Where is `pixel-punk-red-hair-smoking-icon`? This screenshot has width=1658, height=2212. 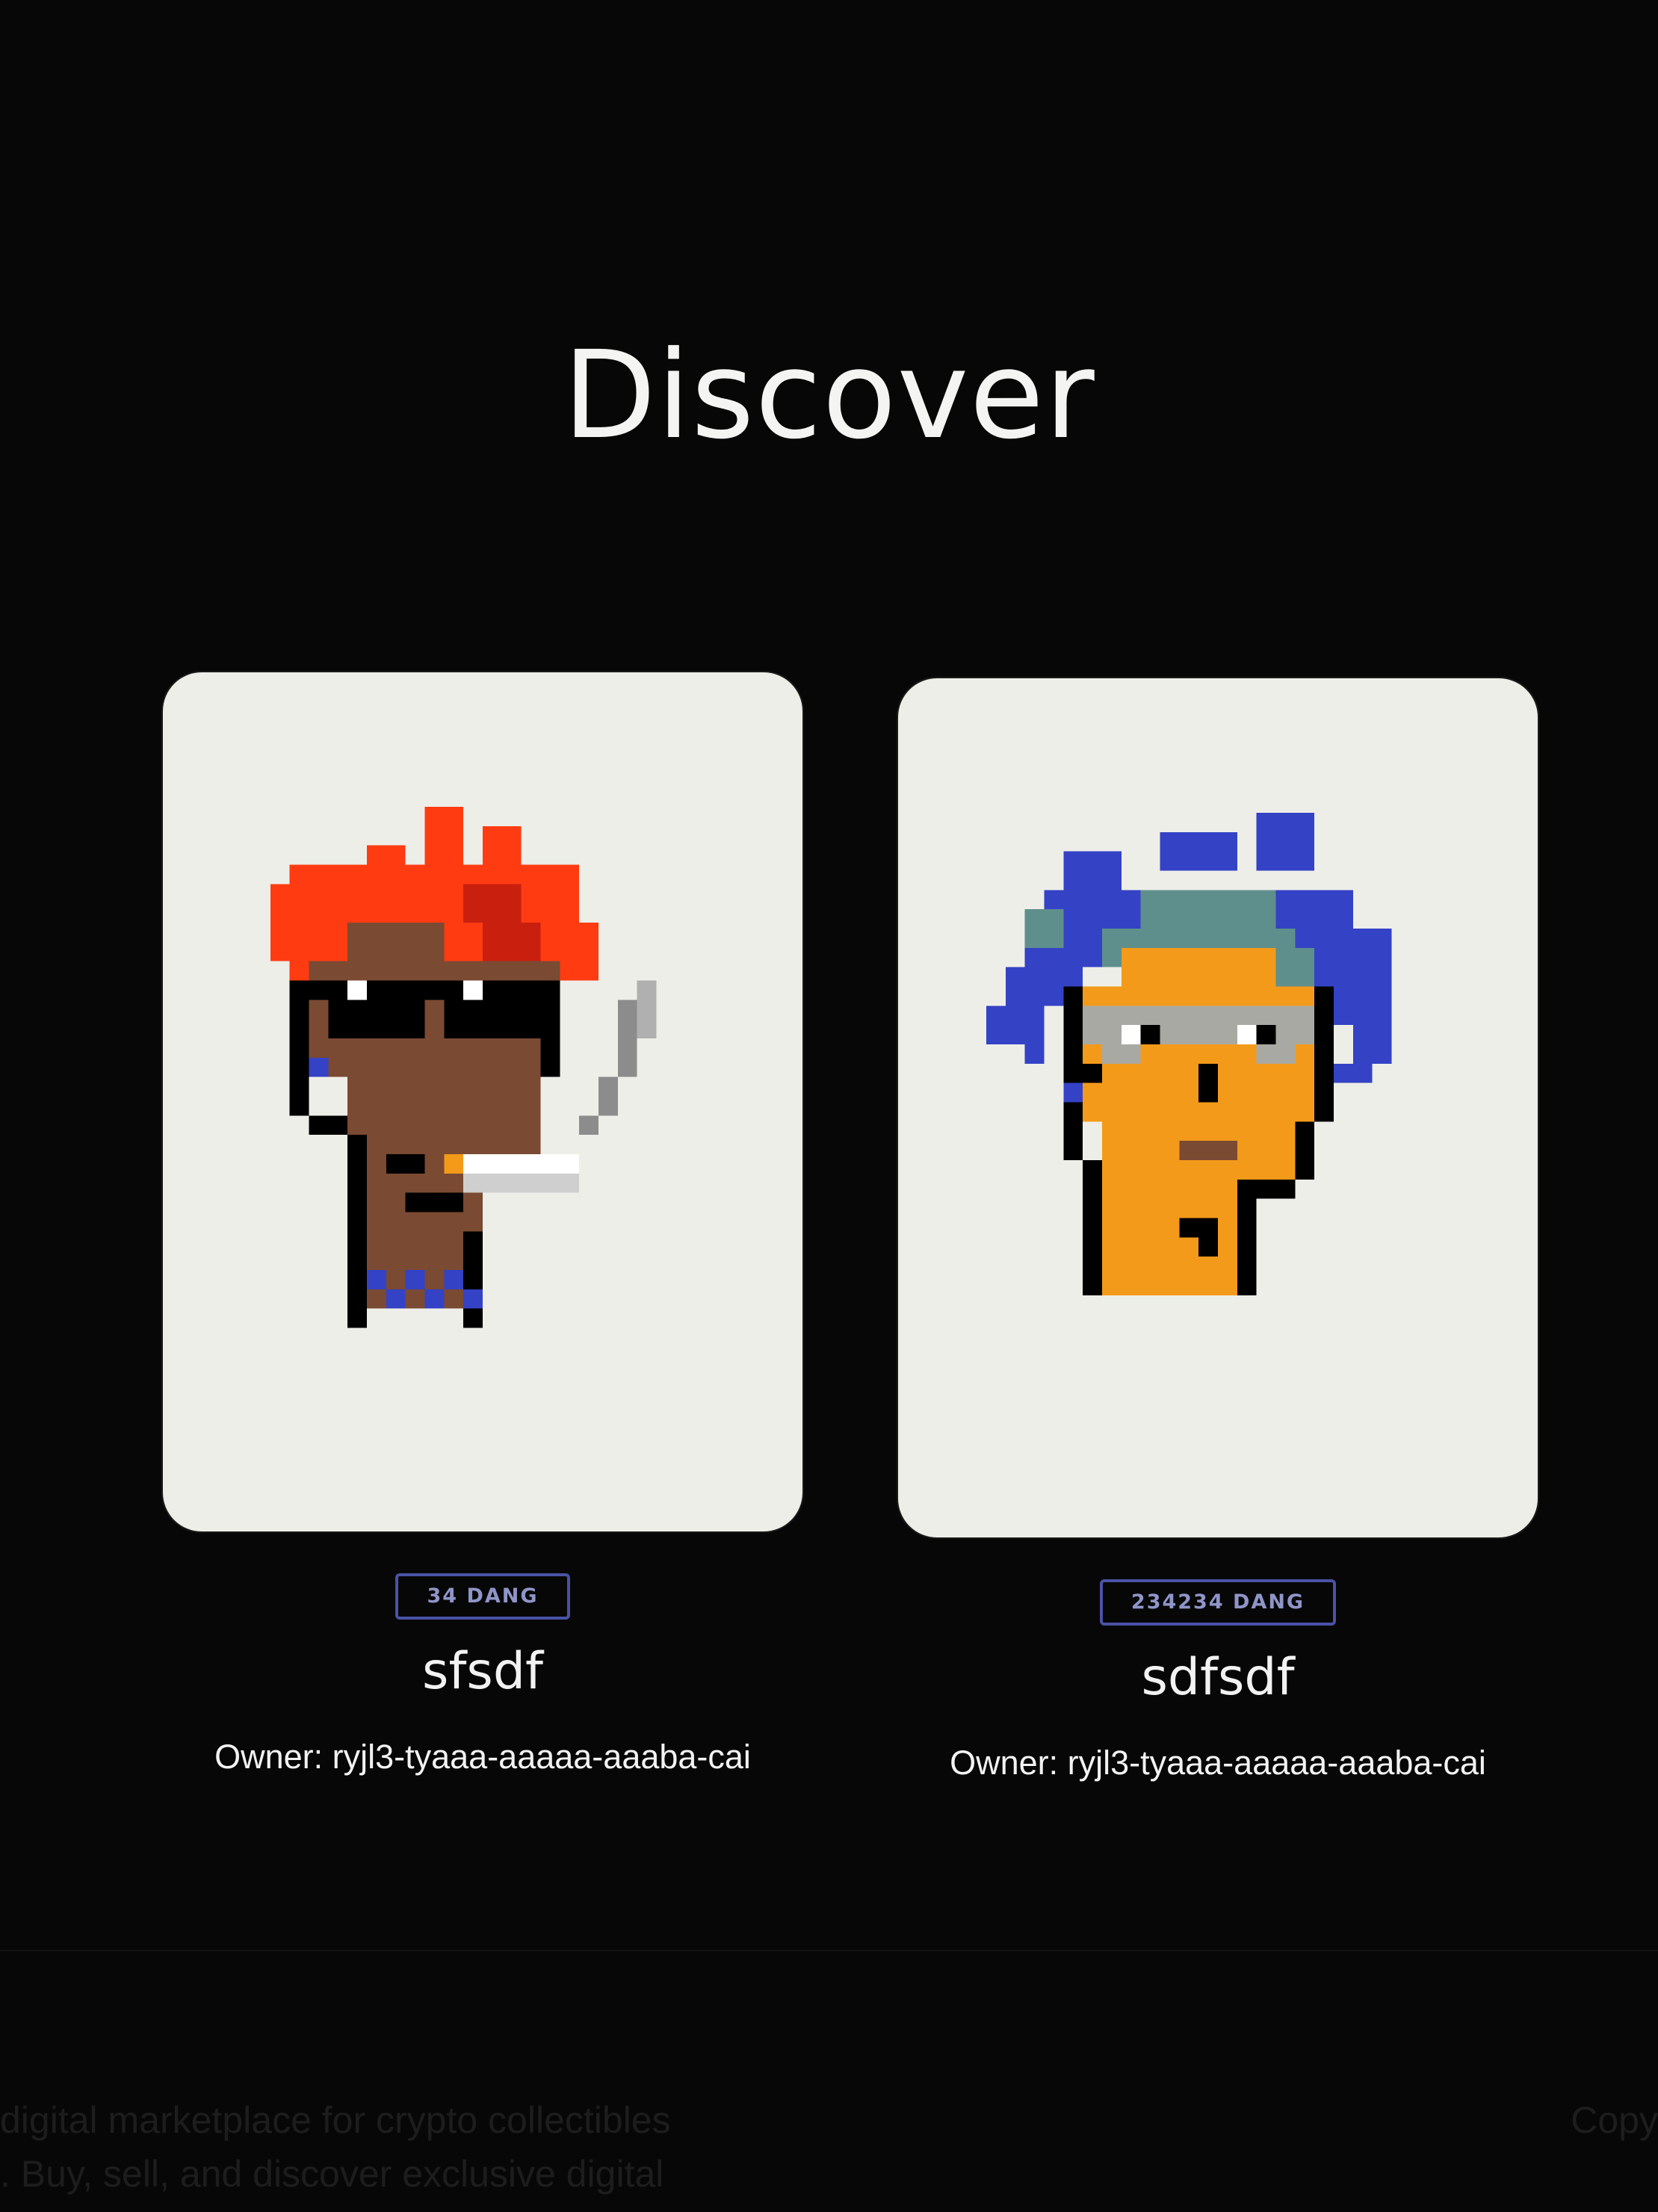
pixel-punk-red-hair-smoking-icon is located at coordinates (463, 1067).